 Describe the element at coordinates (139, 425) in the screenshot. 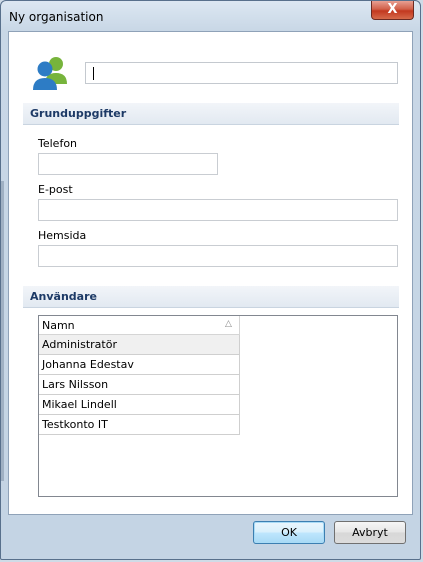

I see `user-row: Testkonto IT` at that location.